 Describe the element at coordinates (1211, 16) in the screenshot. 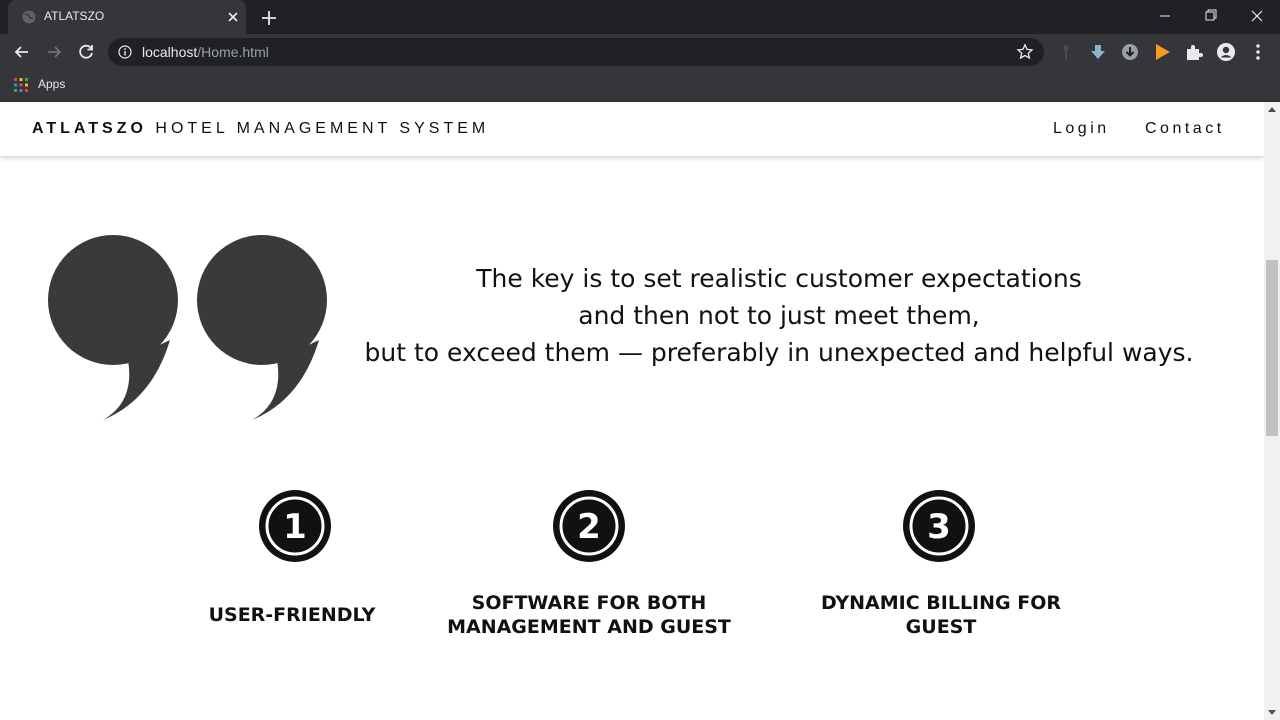

I see `restore-icon` at that location.